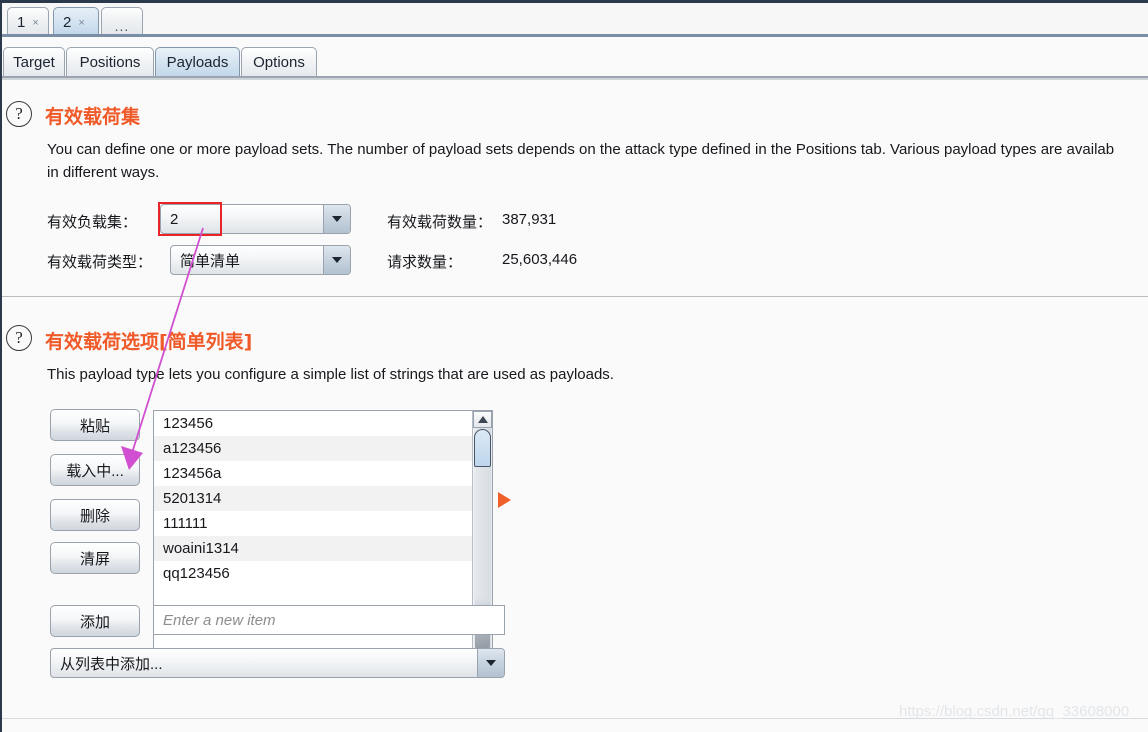 The height and width of the screenshot is (732, 1148). Describe the element at coordinates (95, 515) in the screenshot. I see `remove-button: 删除` at that location.